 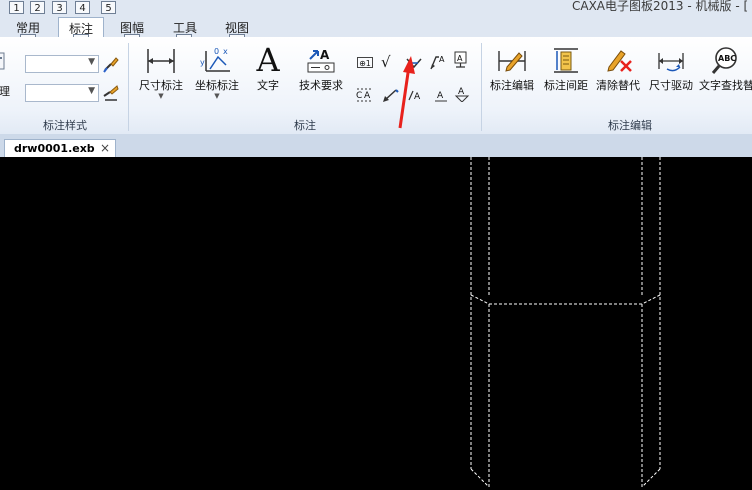 What do you see at coordinates (376, 26) in the screenshot?
I see `ribbon-tab-row: 常用 标注 图幅 工具 视图` at bounding box center [376, 26].